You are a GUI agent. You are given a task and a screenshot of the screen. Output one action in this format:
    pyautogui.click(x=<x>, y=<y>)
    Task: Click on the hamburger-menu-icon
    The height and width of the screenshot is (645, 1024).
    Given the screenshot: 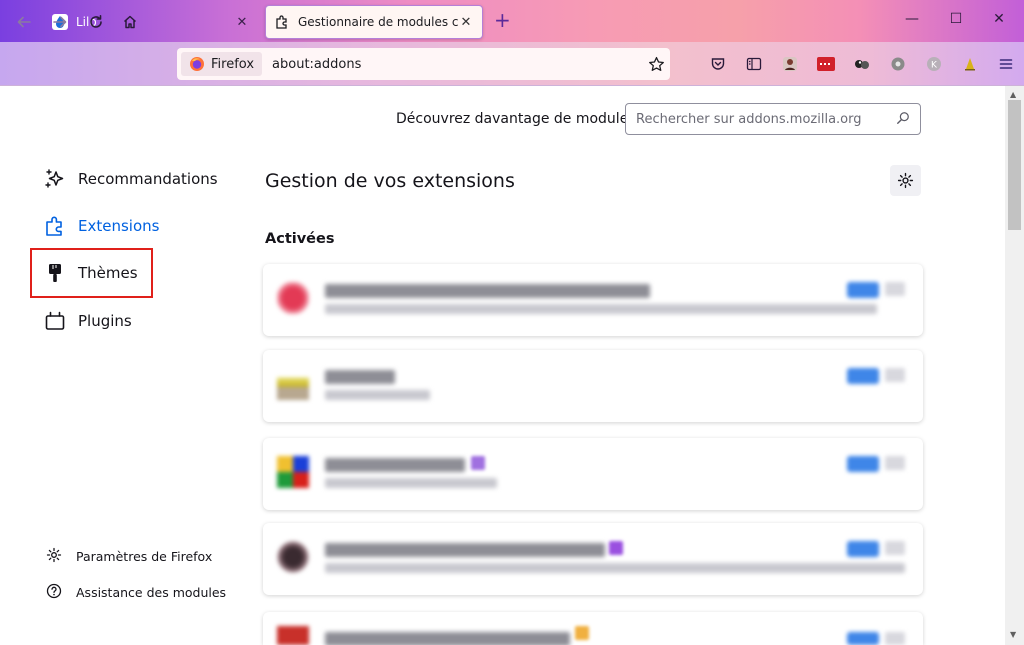 What is the action you would take?
    pyautogui.click(x=1006, y=64)
    